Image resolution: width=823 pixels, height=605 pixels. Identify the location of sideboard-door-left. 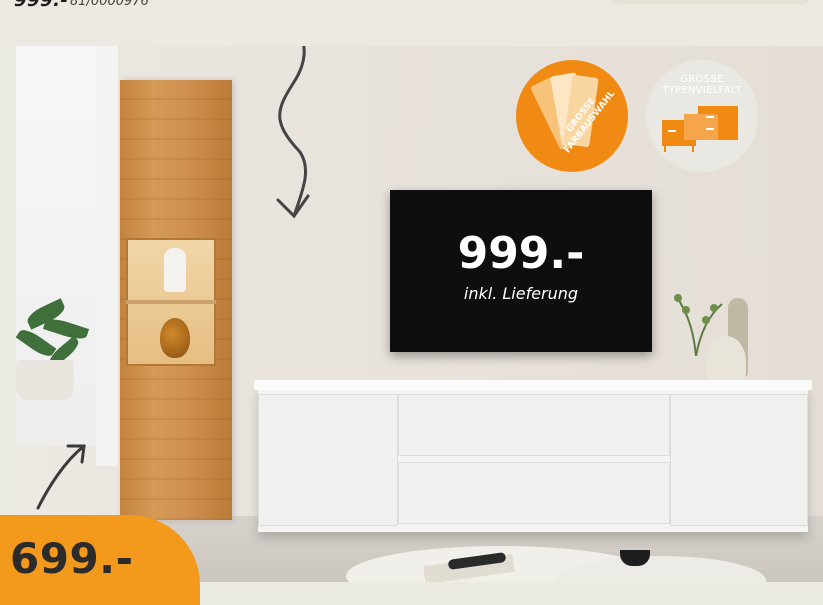
(328, 460).